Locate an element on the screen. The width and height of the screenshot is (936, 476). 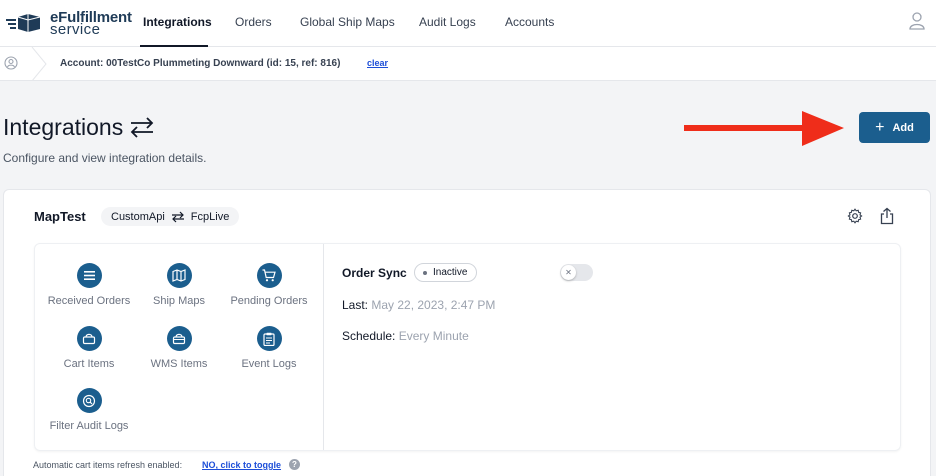
tile-label: Filter Audit Logs is located at coordinates (89, 426).